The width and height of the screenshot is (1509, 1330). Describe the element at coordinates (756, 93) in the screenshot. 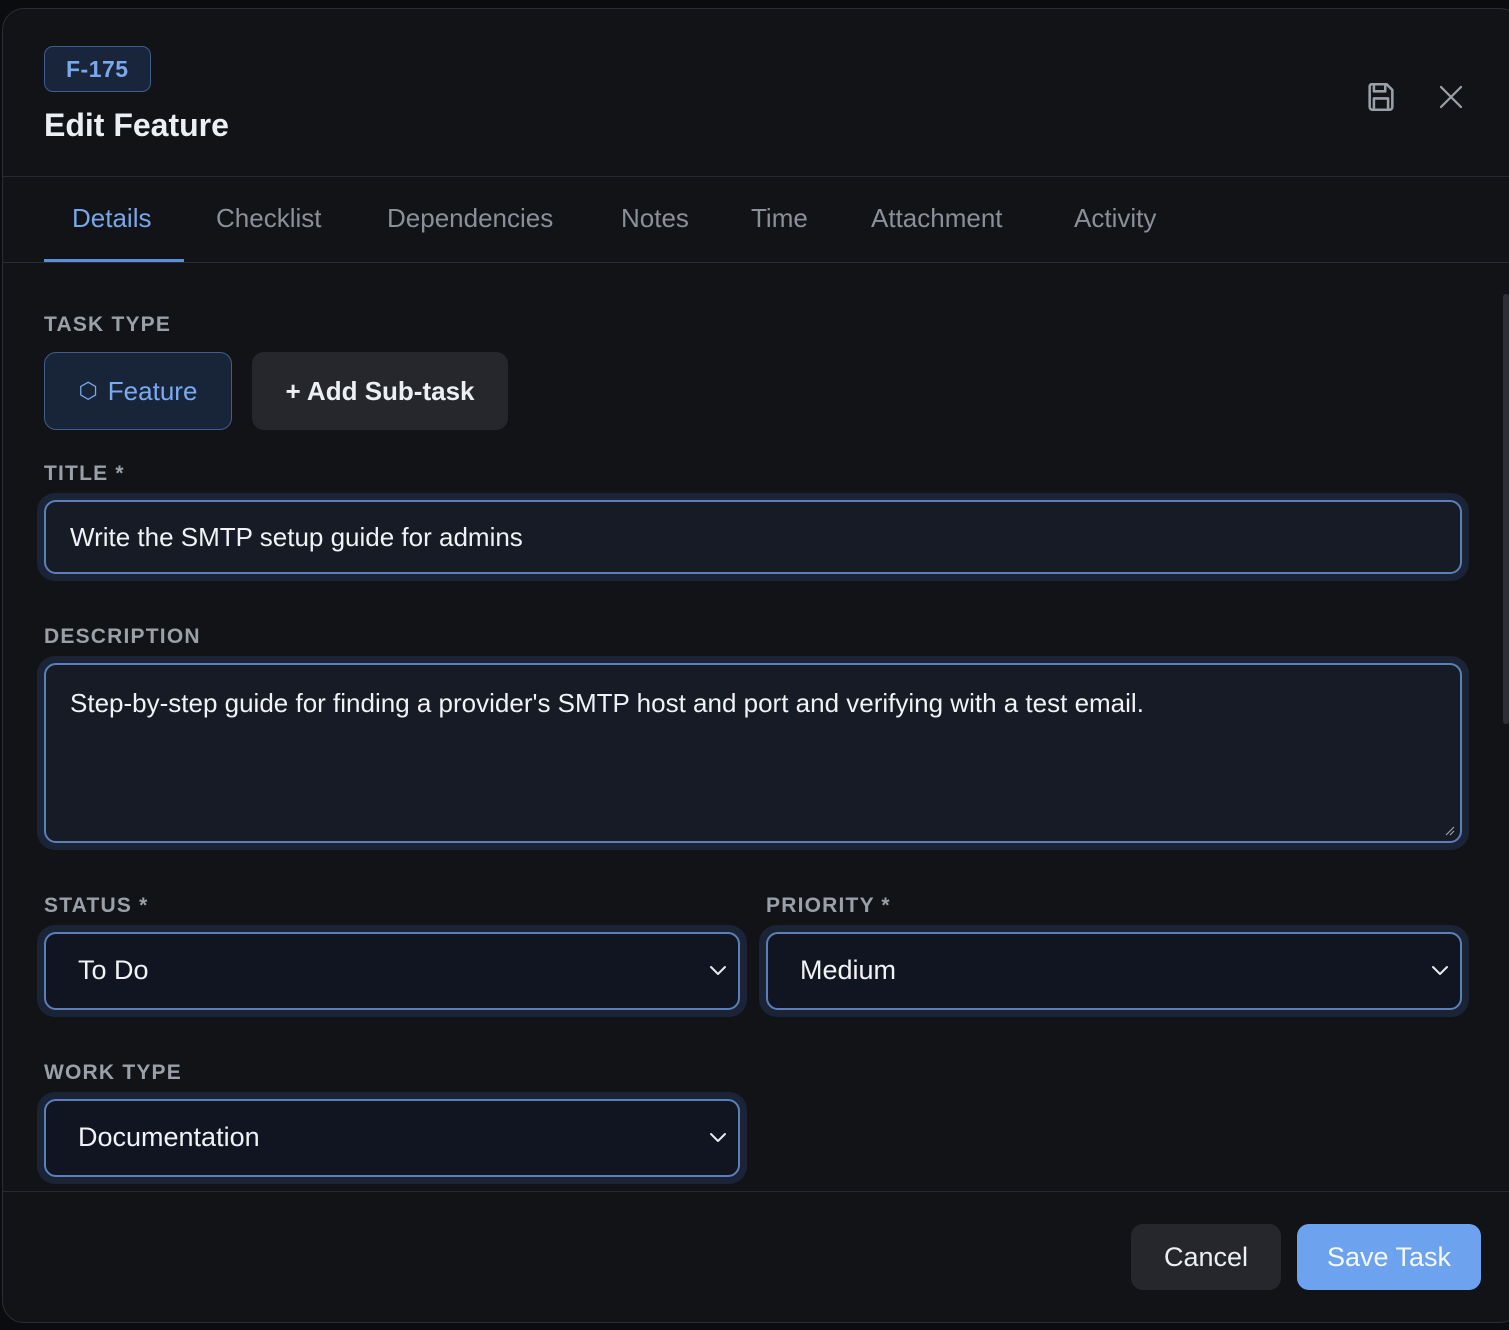

I see `modal-header: F-175 Edit Feature` at that location.